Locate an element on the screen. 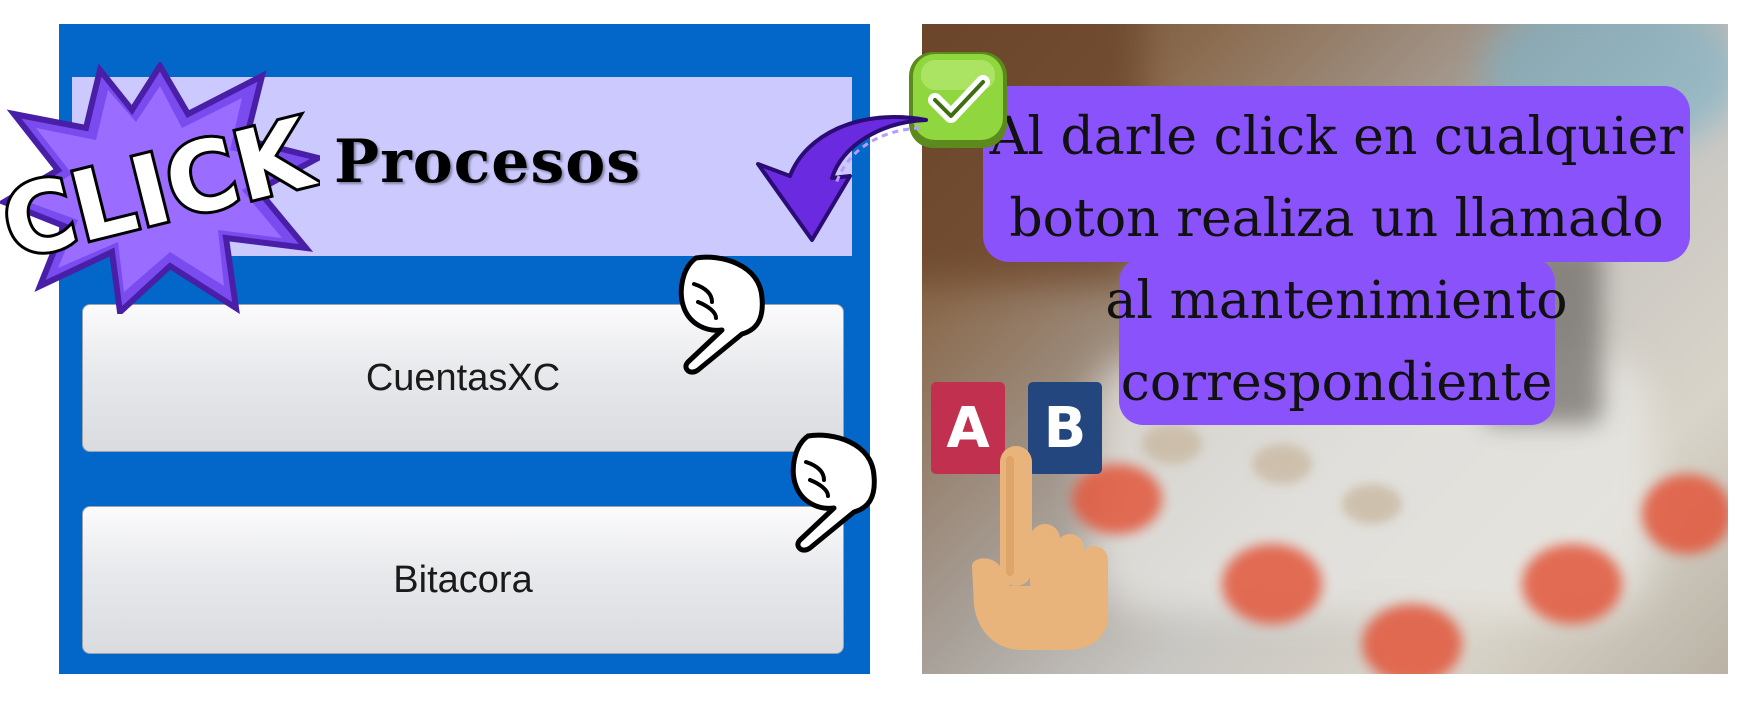 The image size is (1737, 704). click-burst-icon: CLICK is located at coordinates (160, 188).